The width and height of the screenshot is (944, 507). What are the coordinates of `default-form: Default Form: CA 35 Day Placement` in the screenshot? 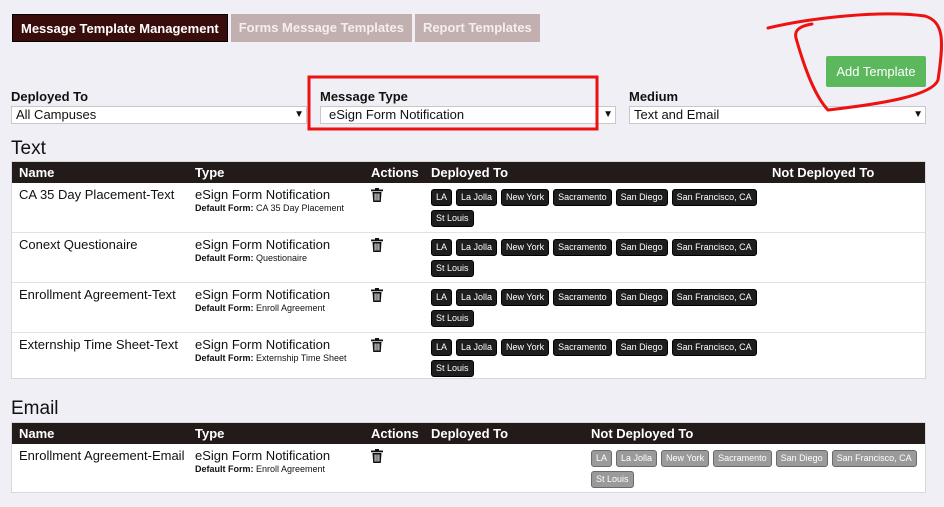 It's located at (269, 208).